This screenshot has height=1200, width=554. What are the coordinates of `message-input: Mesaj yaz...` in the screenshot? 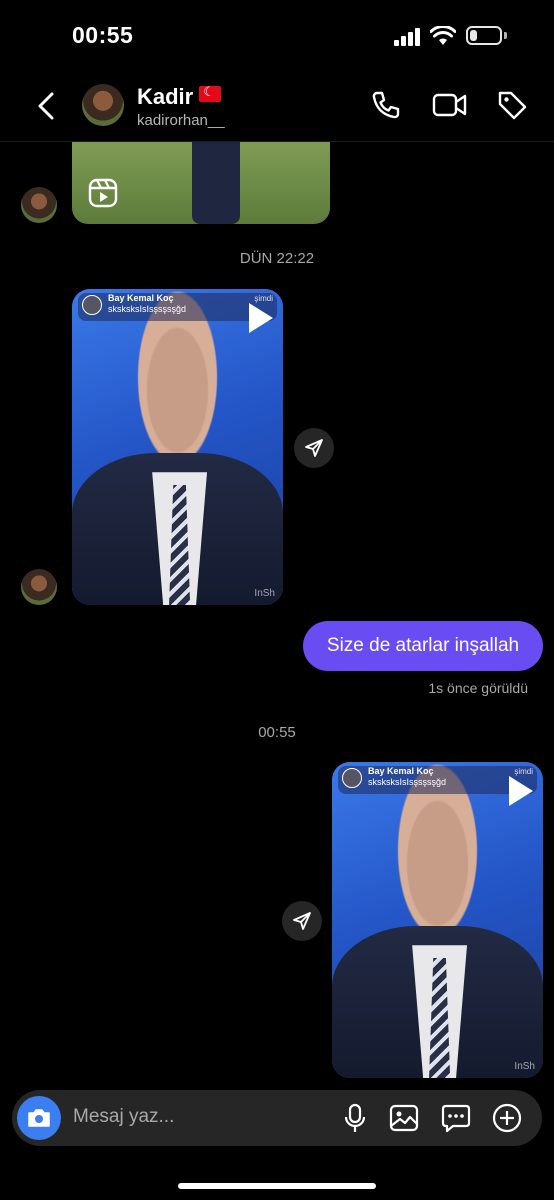 It's located at (123, 1117).